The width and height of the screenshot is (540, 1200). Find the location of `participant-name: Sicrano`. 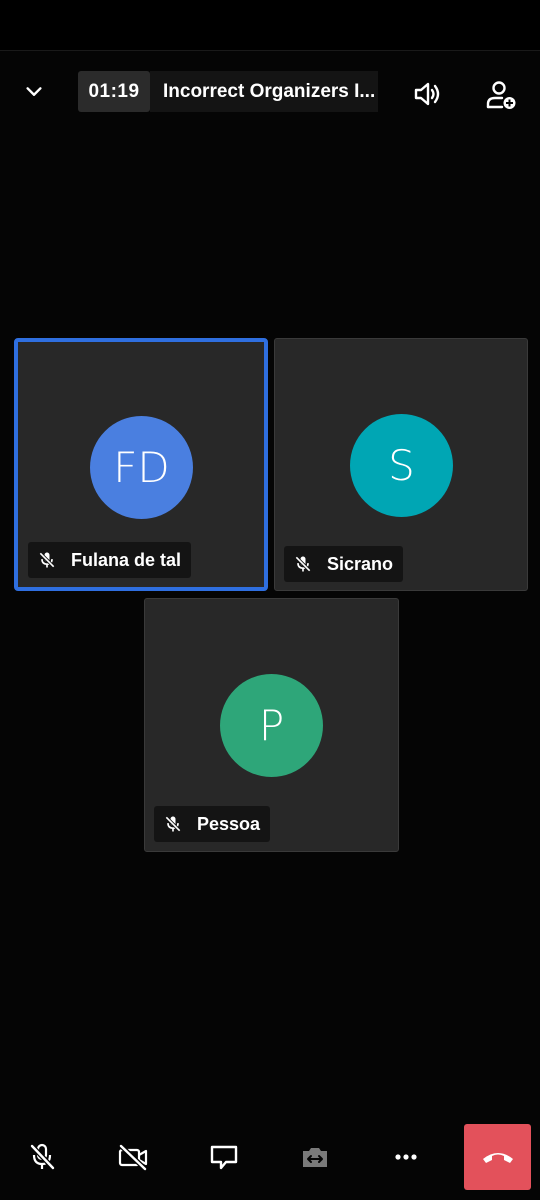

participant-name: Sicrano is located at coordinates (360, 563).